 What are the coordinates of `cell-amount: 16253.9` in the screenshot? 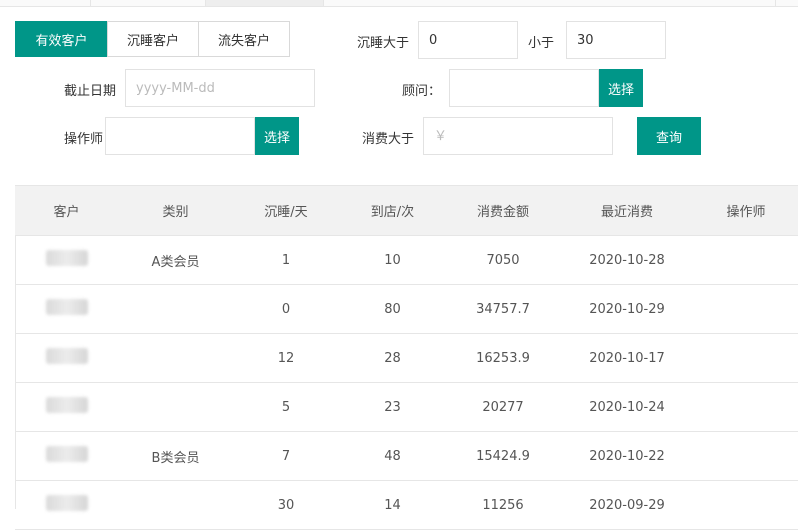 It's located at (503, 358).